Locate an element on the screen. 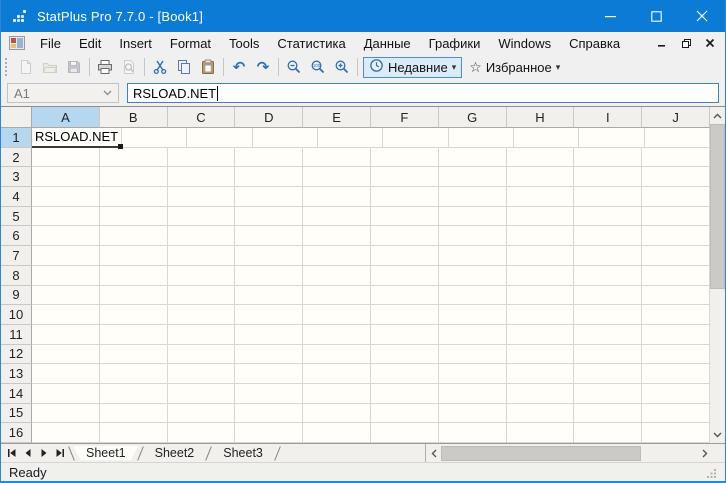 This screenshot has width=726, height=483. cell-G16 is located at coordinates (472, 433).